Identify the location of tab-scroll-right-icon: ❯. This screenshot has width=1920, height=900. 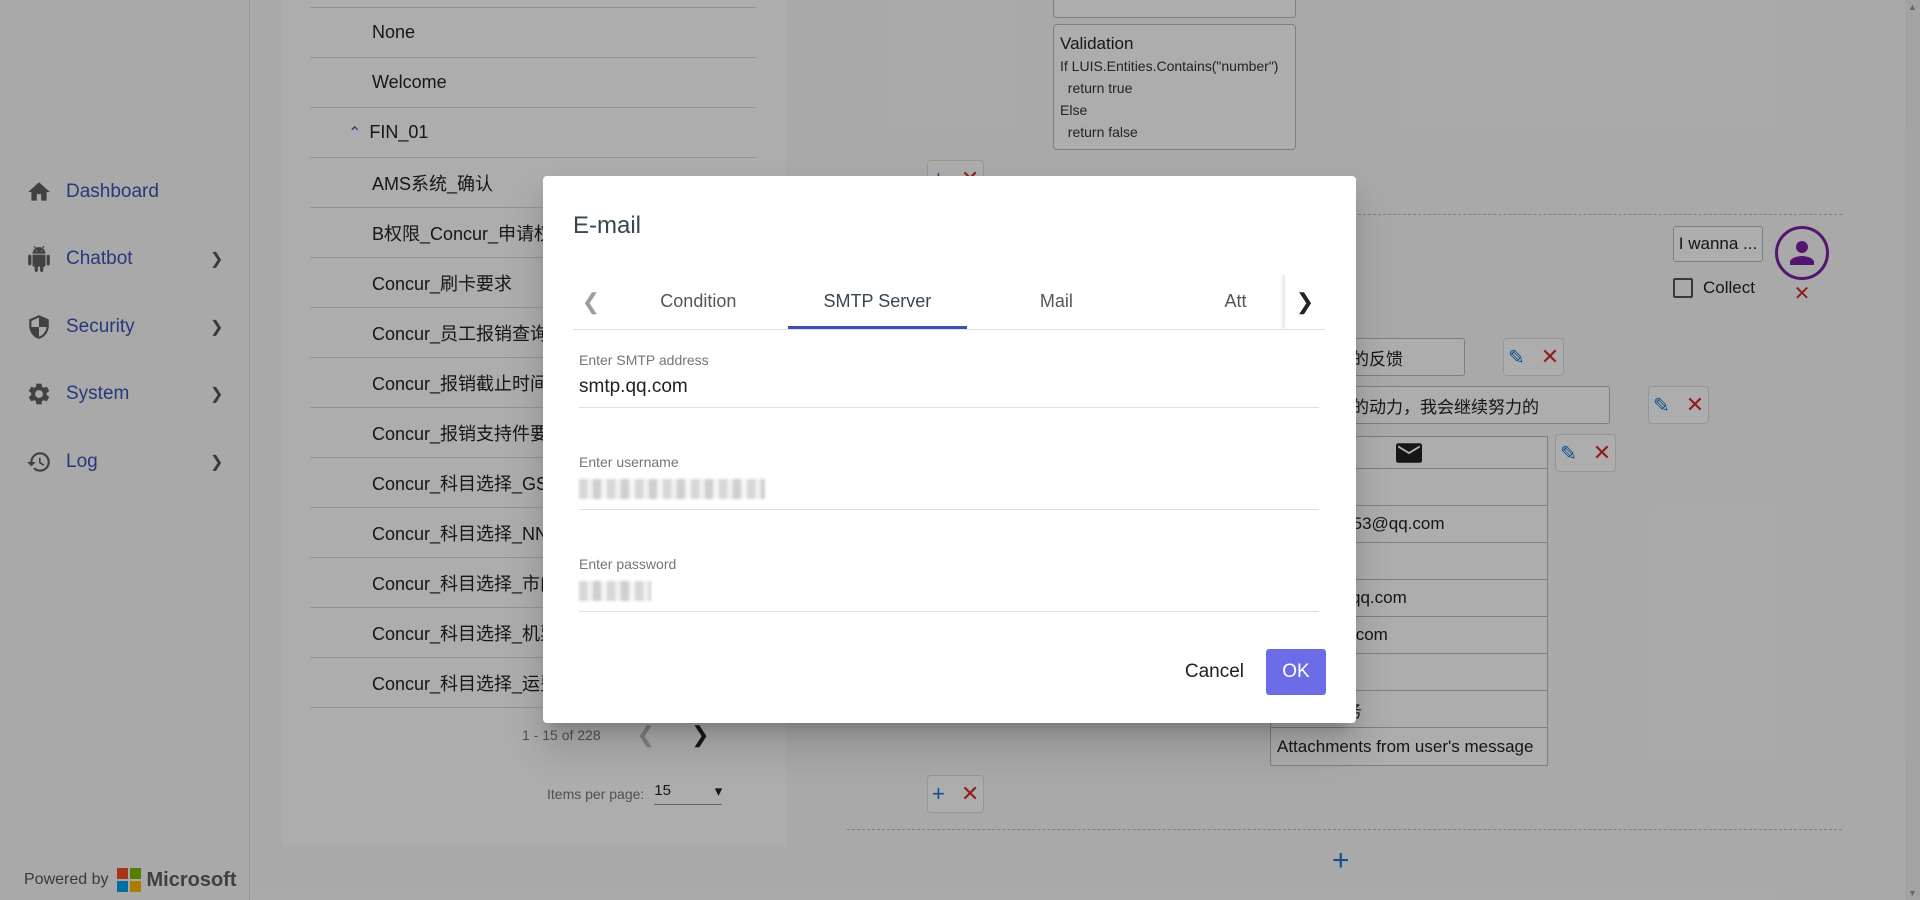
(1305, 301).